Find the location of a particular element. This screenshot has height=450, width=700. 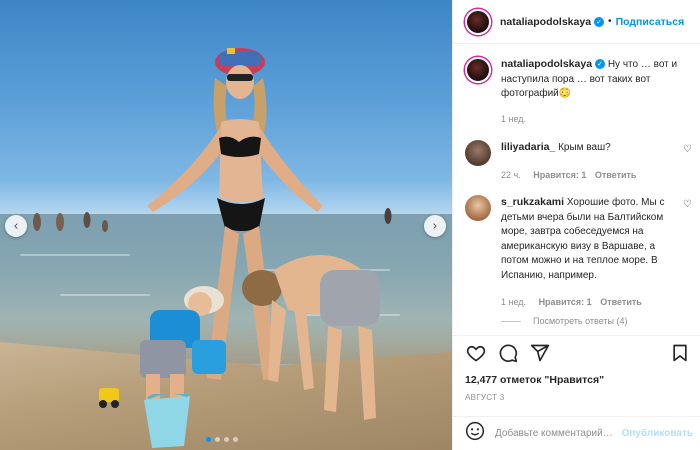

comment-icon is located at coordinates (508, 353).